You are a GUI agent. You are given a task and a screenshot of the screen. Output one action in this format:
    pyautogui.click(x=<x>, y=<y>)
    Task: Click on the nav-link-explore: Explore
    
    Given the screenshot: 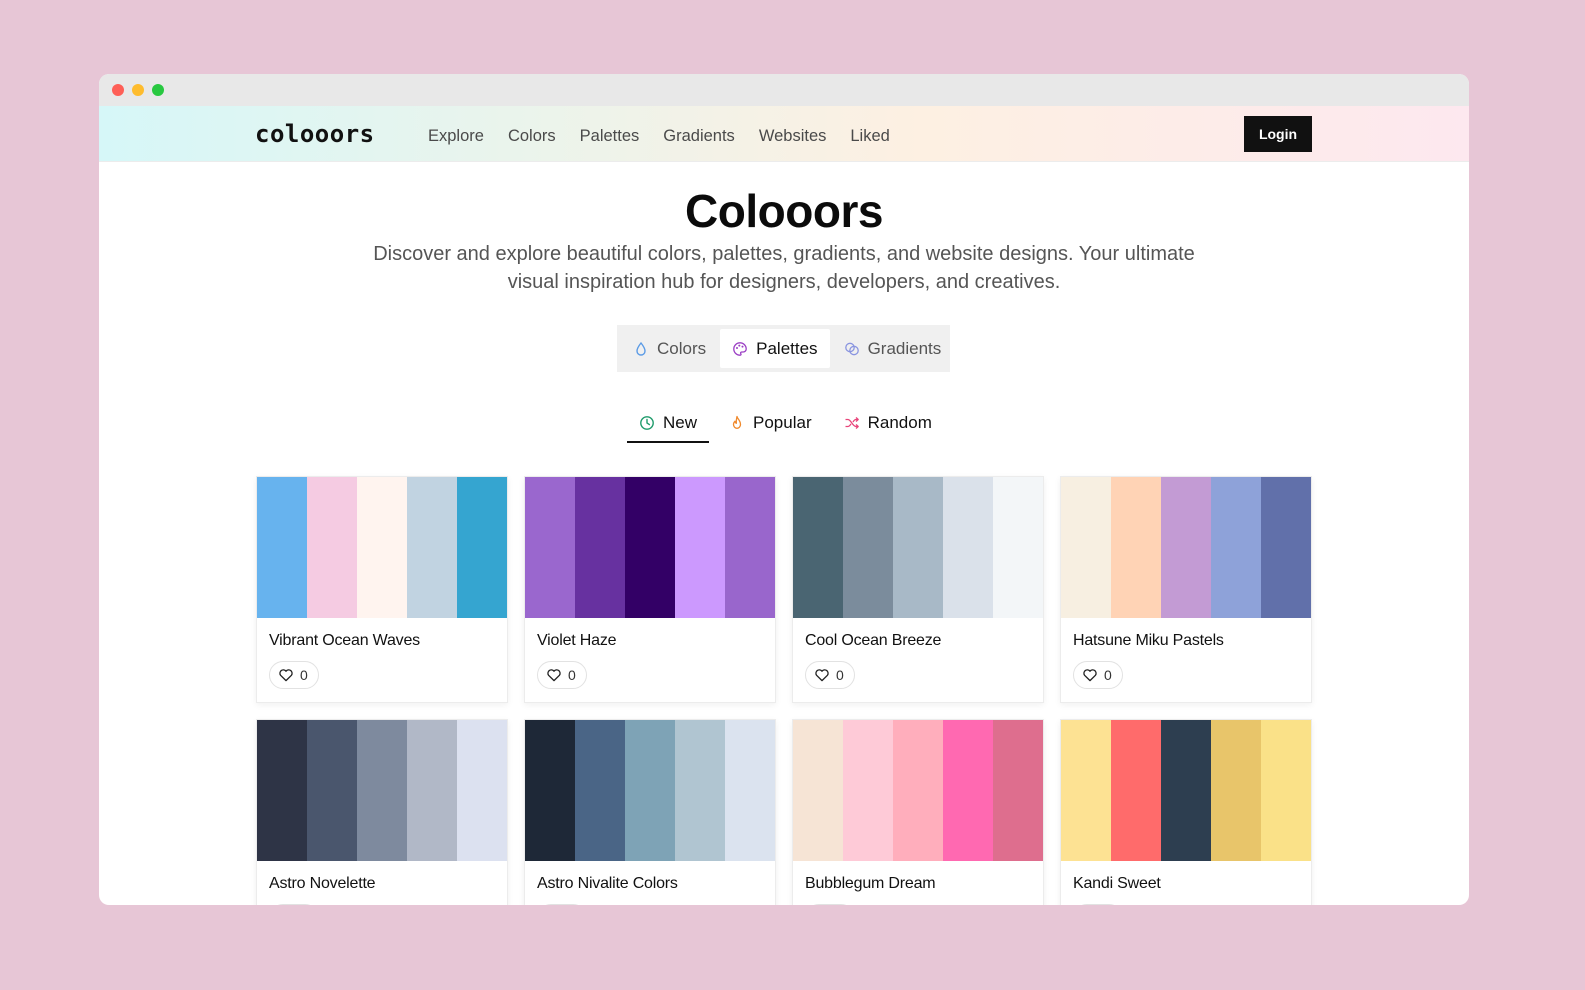 What is the action you would take?
    pyautogui.click(x=456, y=136)
    